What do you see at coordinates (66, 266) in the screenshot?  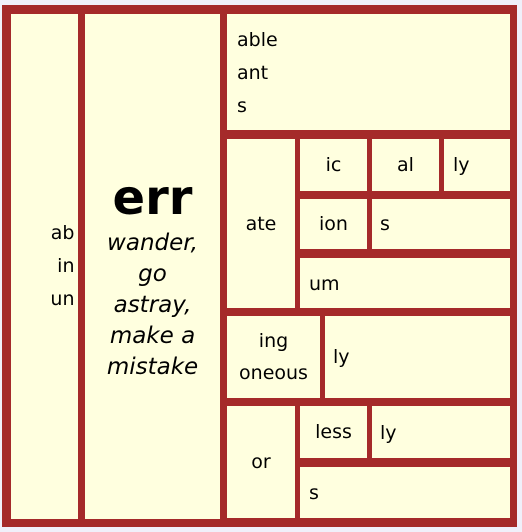 I see `prefix-in: in` at bounding box center [66, 266].